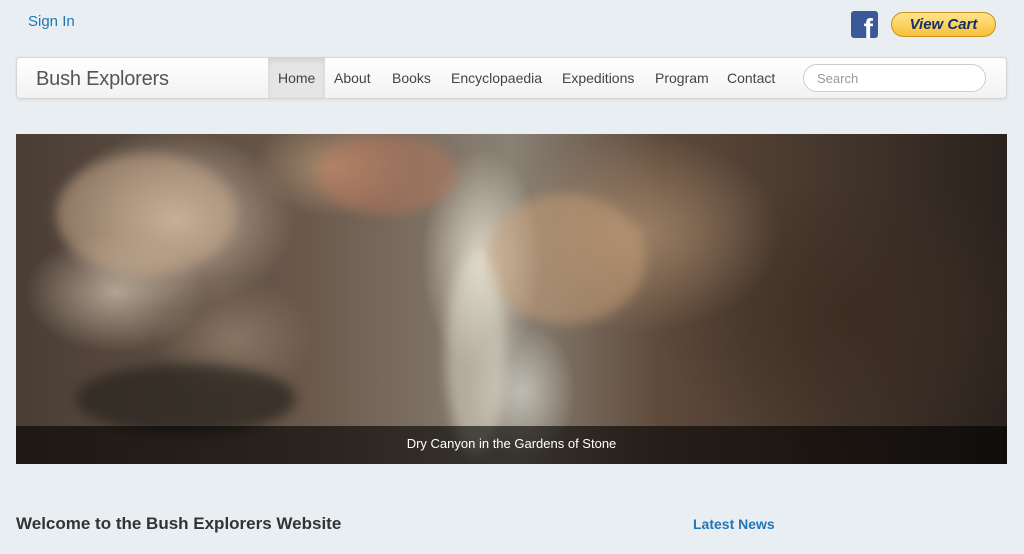  Describe the element at coordinates (598, 78) in the screenshot. I see `nav-expeditions: Expeditions` at that location.